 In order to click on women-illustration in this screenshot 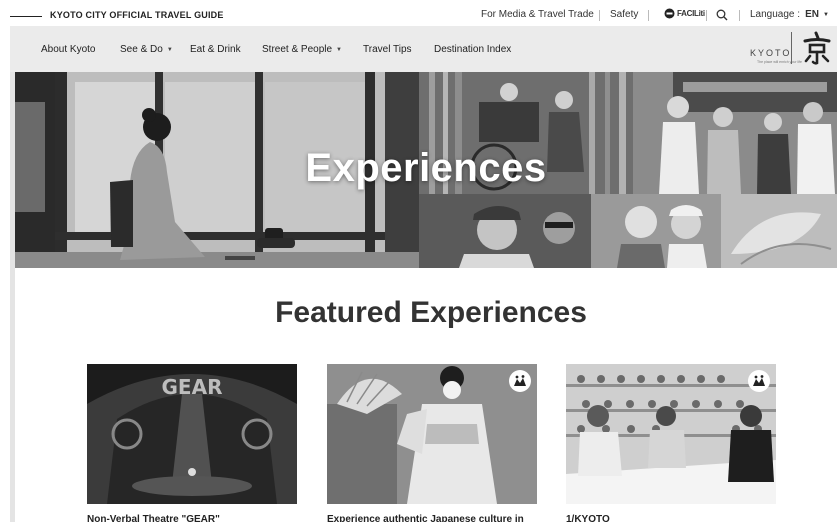, I will do `click(656, 231)`.